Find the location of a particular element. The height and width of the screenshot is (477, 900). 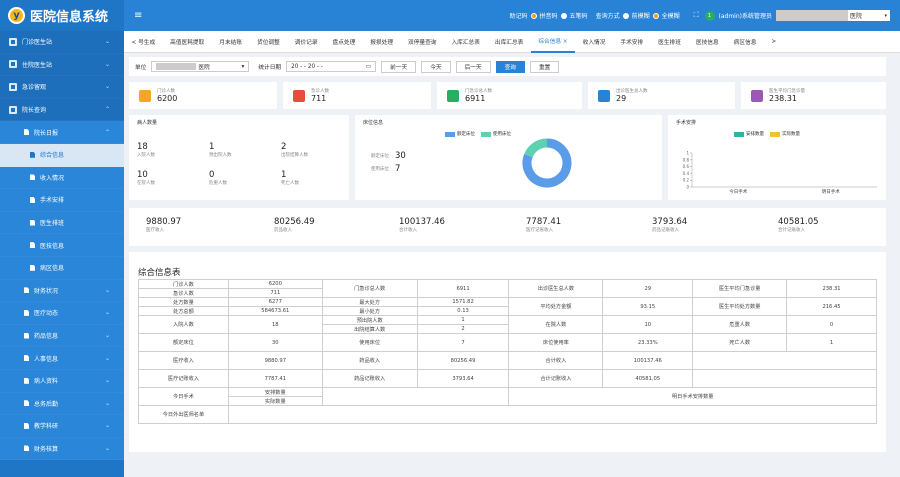

income-label: 医疗记账收入 is located at coordinates (539, 230).